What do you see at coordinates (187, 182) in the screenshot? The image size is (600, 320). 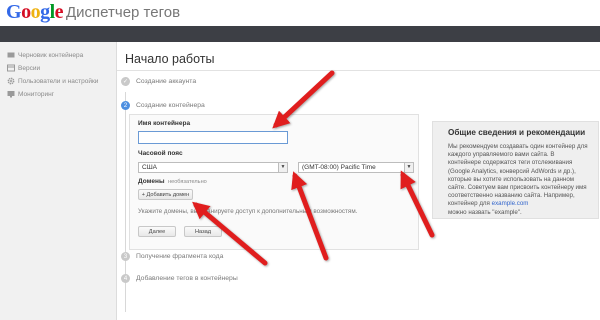 I see `domains-optional-hint: необязательно` at bounding box center [187, 182].